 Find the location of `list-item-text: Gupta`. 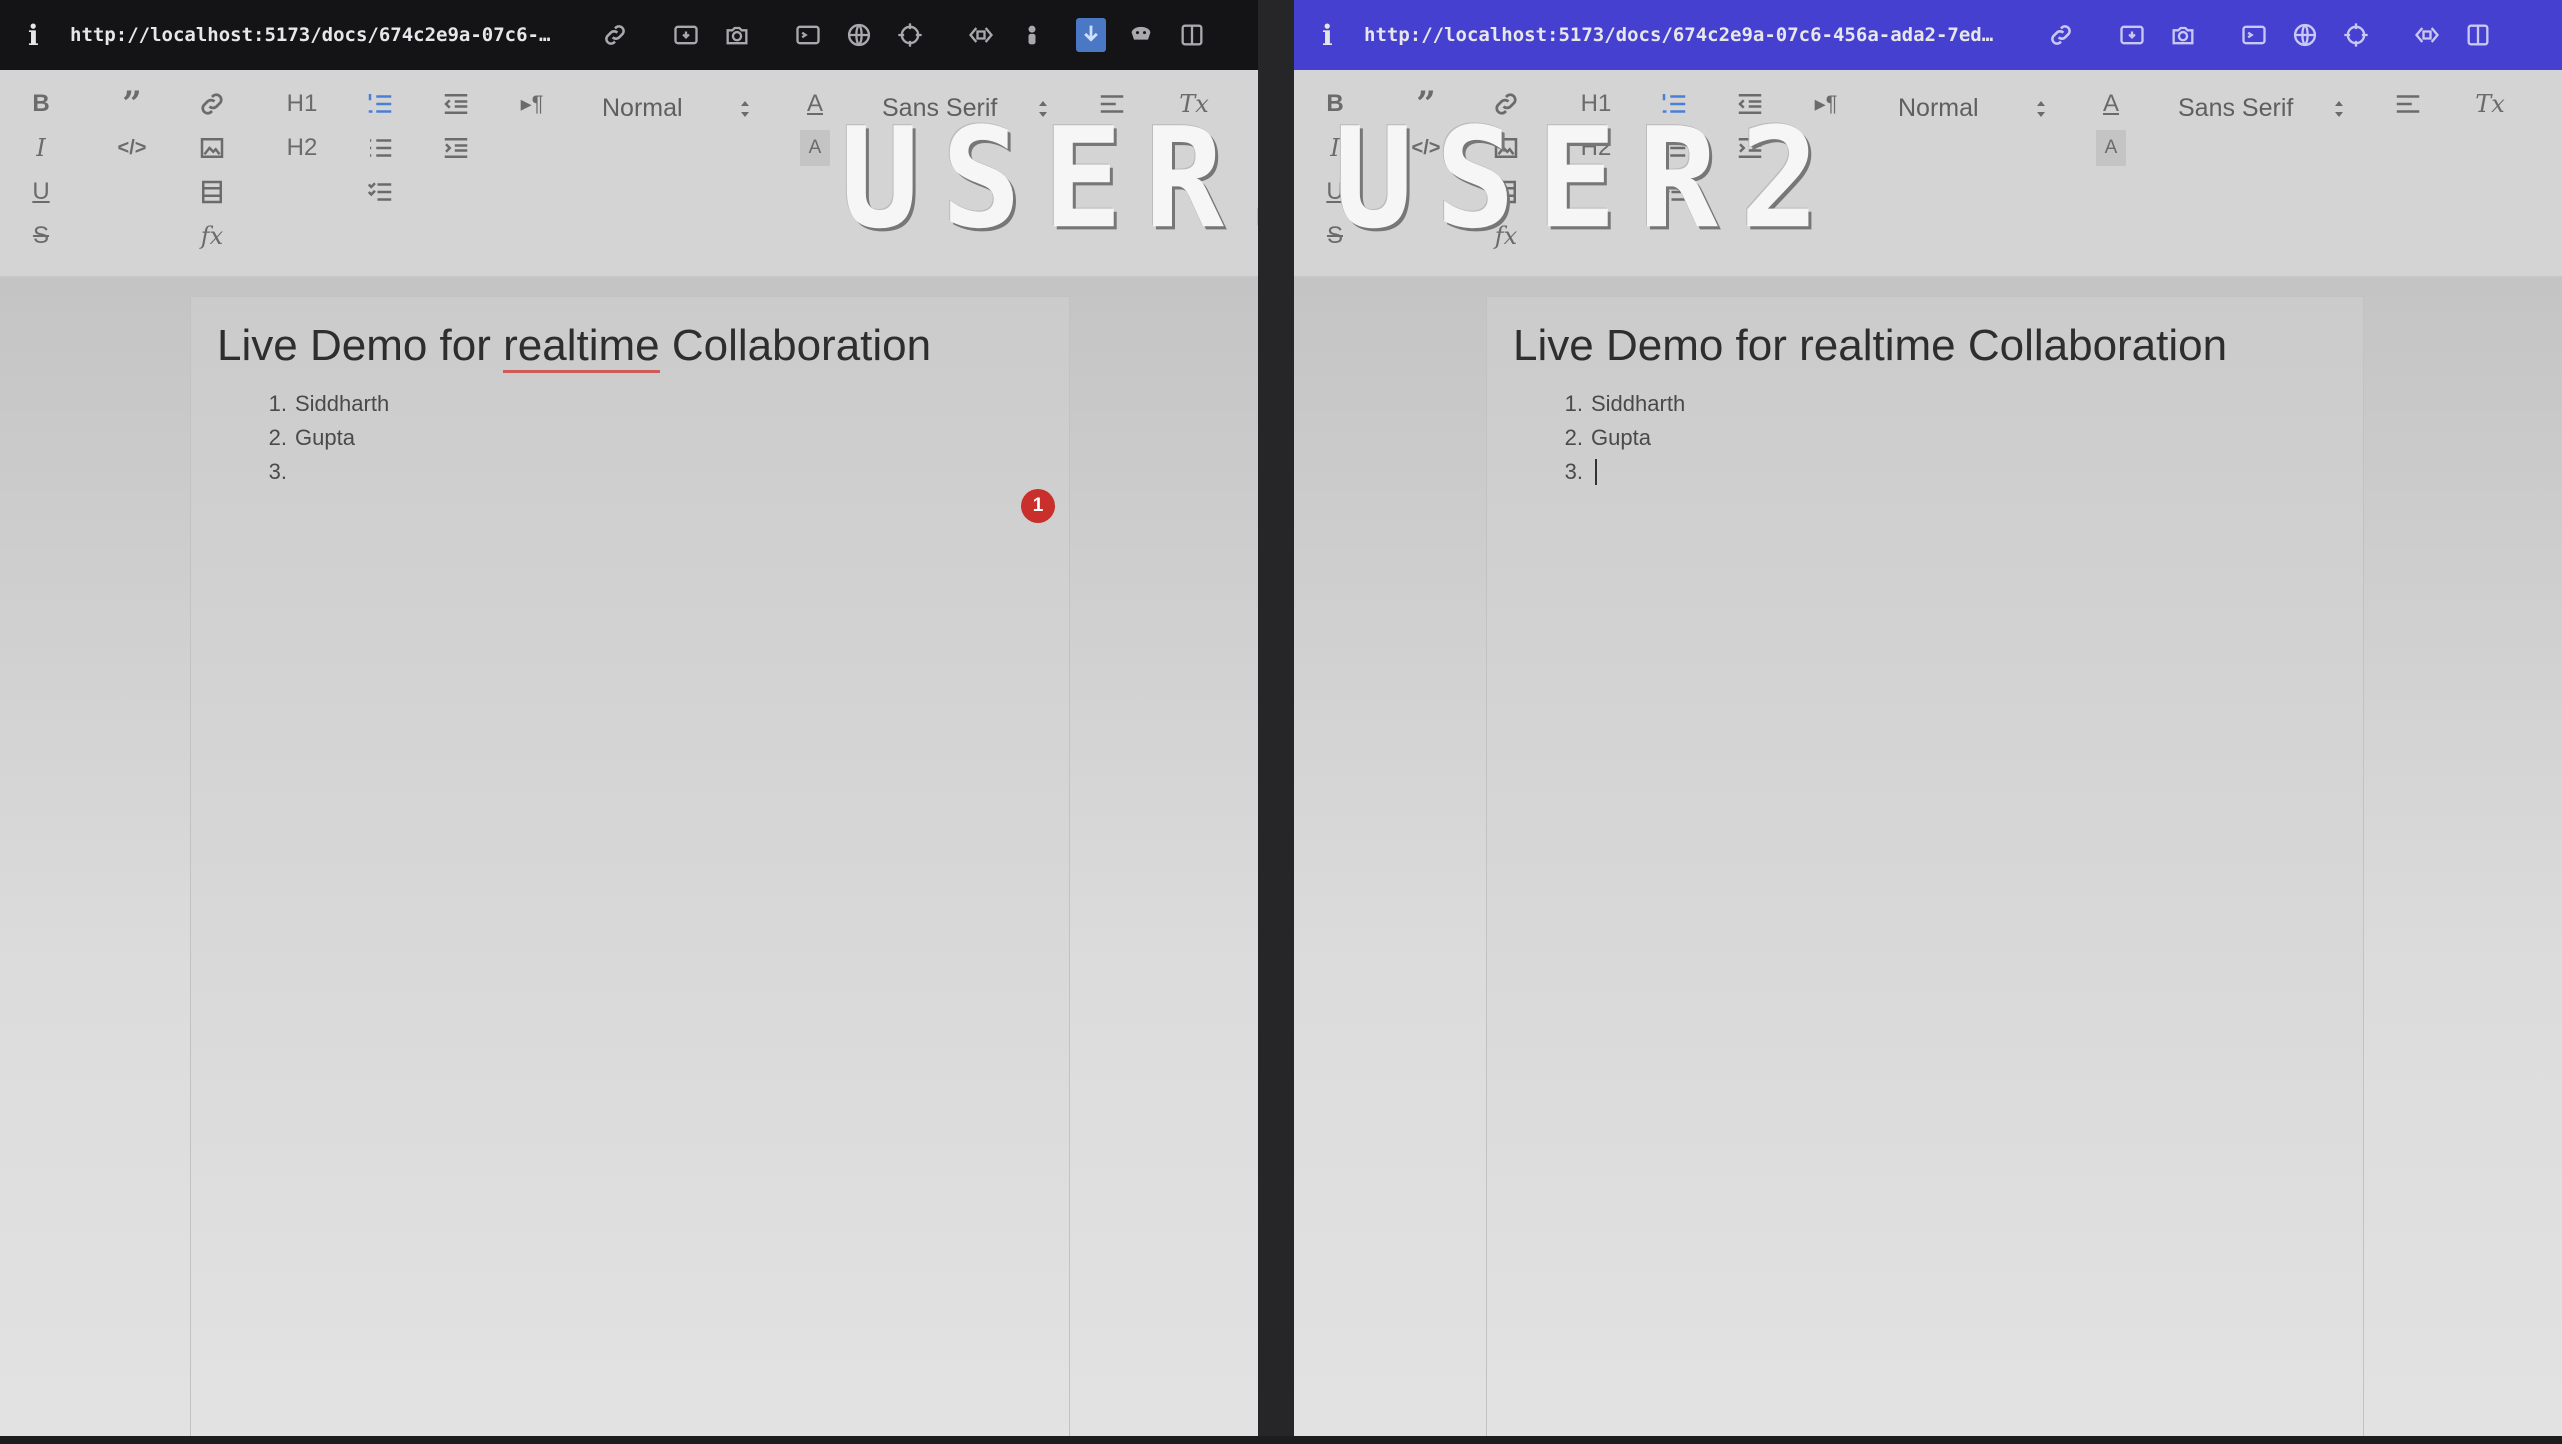

list-item-text: Gupta is located at coordinates (325, 437).